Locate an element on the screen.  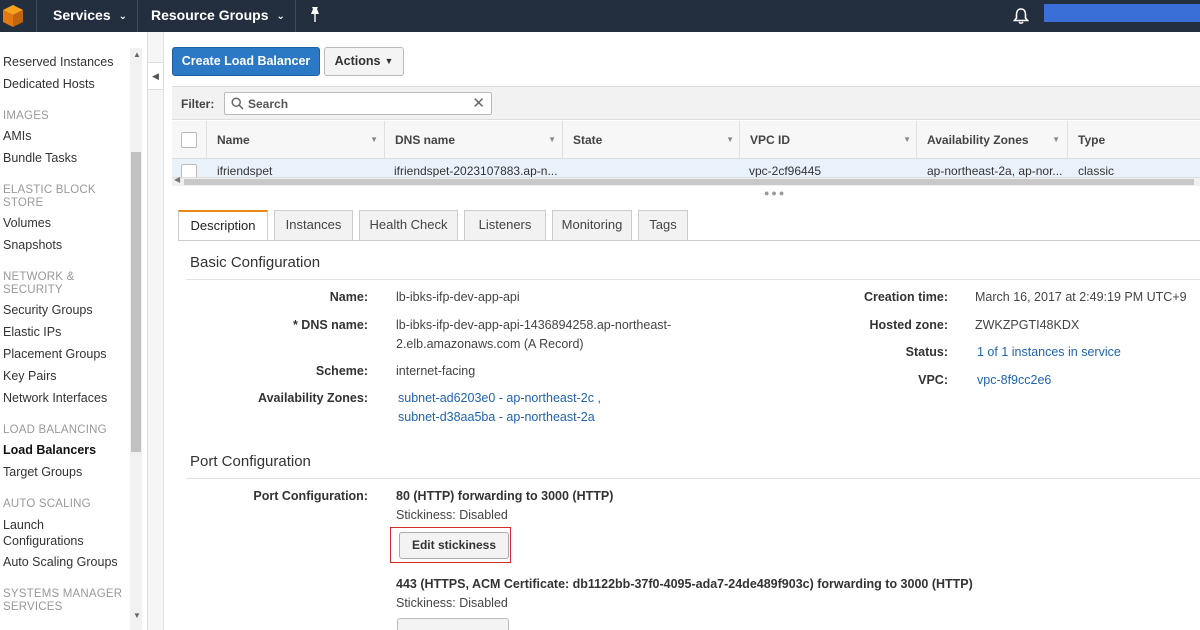
hosted-zone-value: ZWKZPGTI48KDX is located at coordinates (1027, 325).